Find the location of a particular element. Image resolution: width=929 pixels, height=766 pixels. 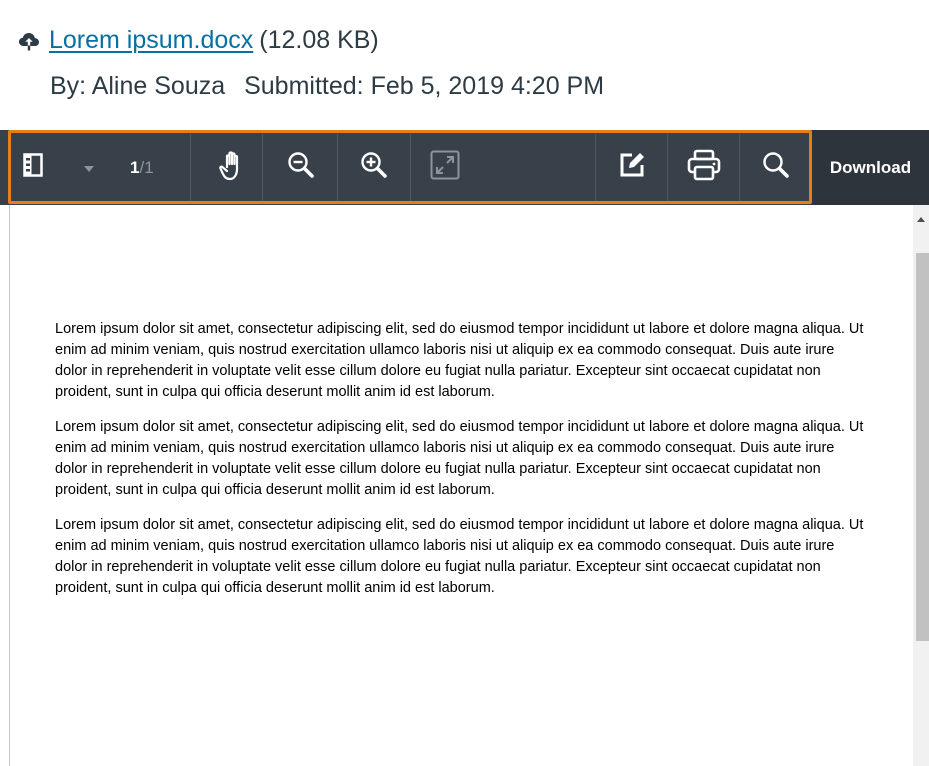

search-button is located at coordinates (776, 167).